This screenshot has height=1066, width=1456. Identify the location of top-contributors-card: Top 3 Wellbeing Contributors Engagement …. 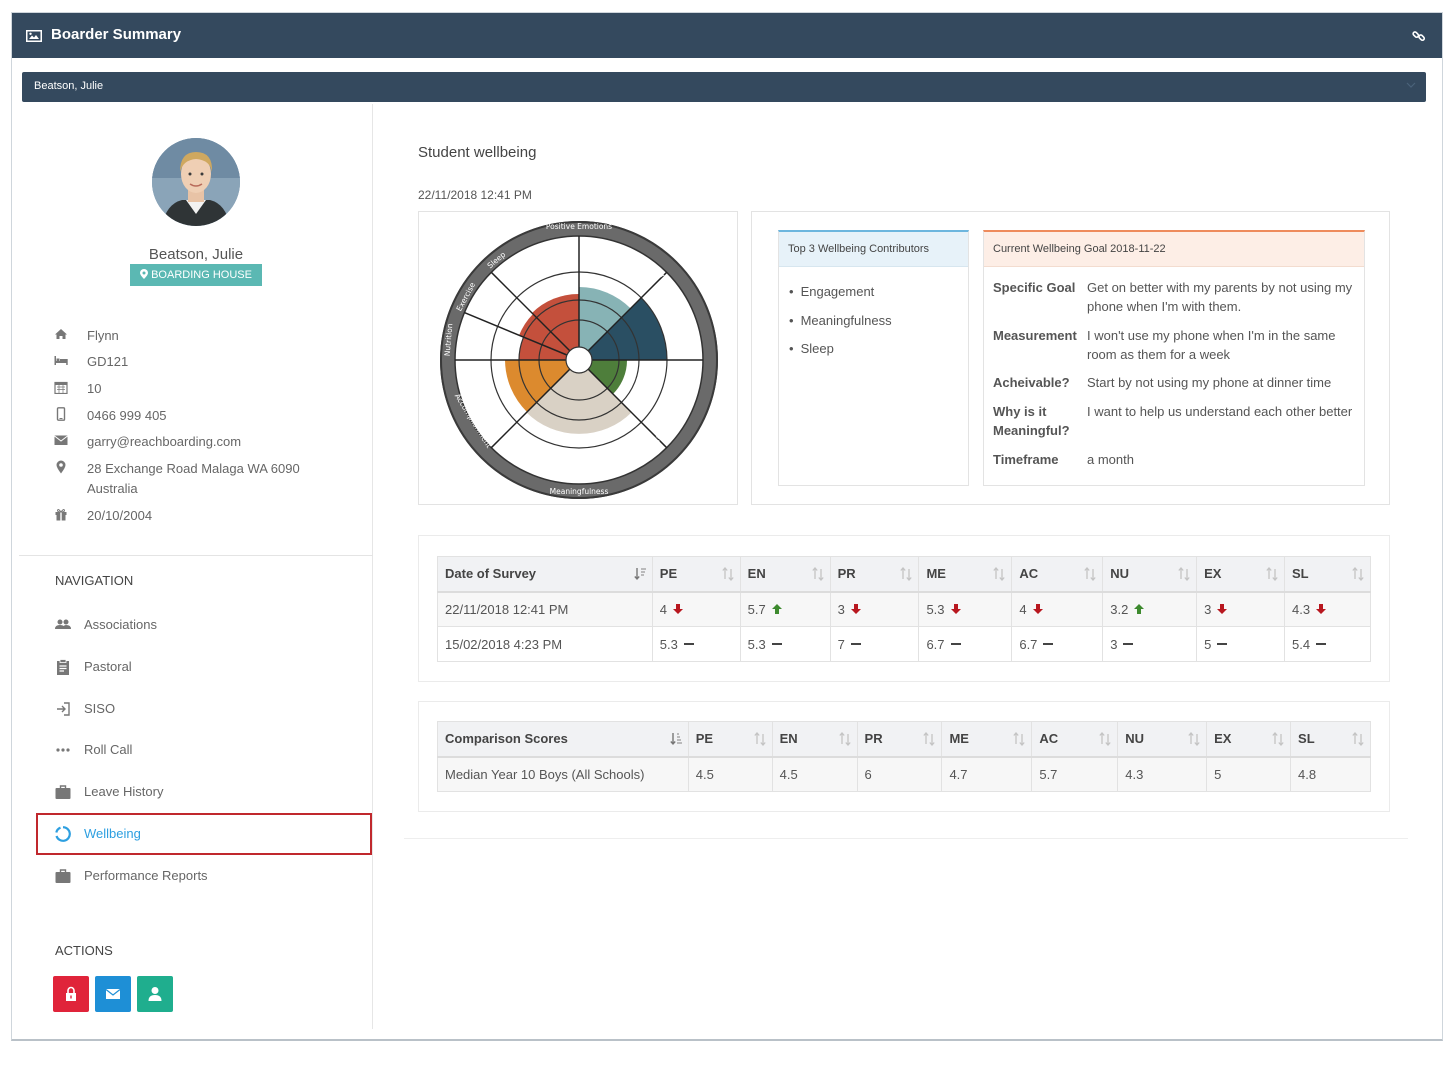
(873, 358).